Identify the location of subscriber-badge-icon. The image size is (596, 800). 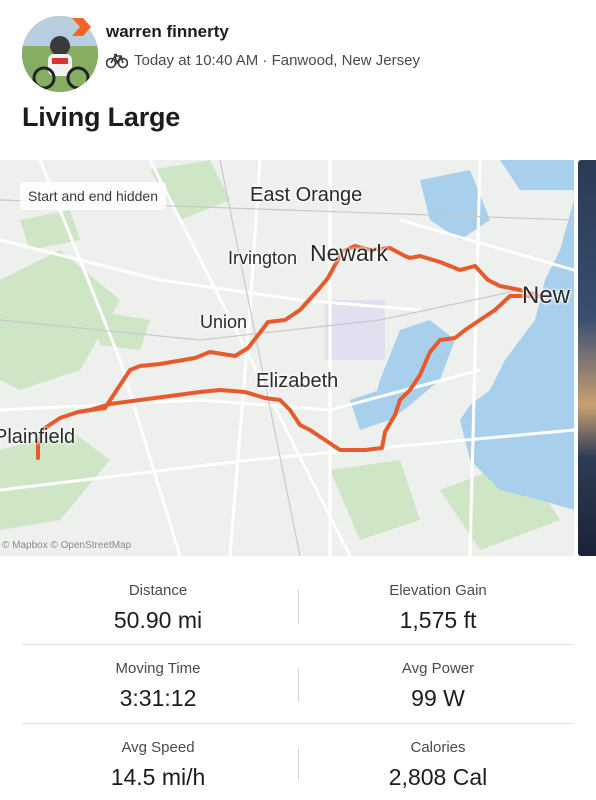
(81, 27).